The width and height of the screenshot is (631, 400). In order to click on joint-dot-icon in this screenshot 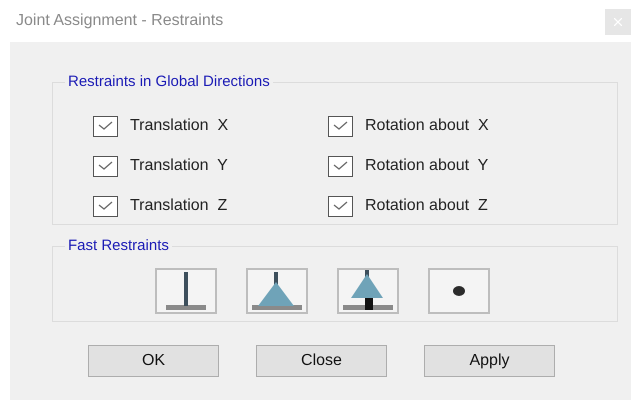, I will do `click(459, 291)`.